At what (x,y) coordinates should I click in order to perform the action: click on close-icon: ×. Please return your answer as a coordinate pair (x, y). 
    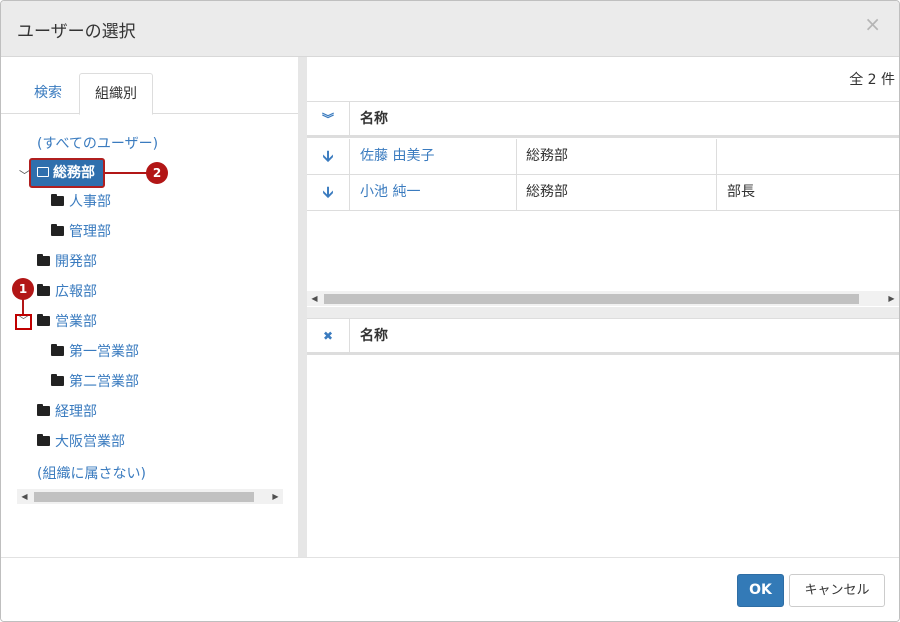
    Looking at the image, I should click on (872, 24).